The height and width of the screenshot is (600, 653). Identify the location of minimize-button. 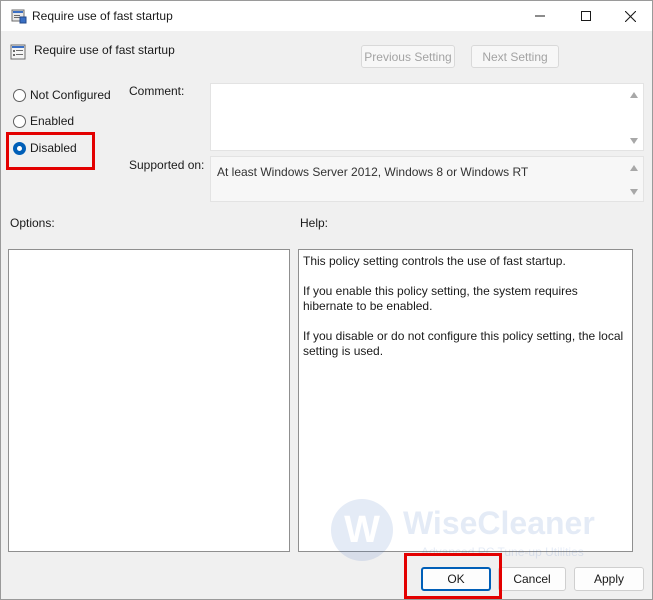
(540, 16).